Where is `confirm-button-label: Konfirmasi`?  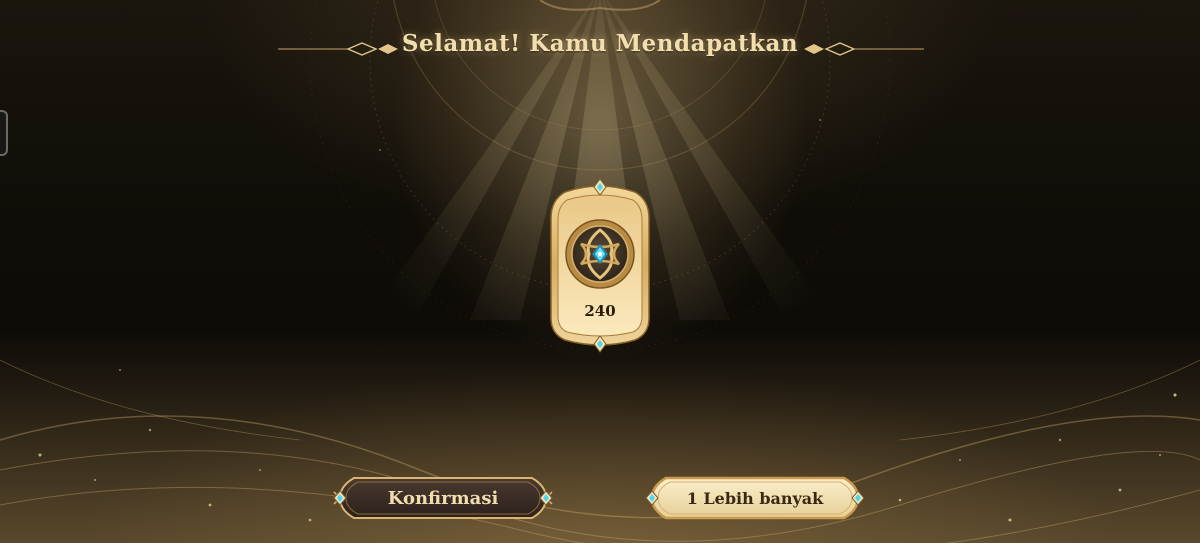
confirm-button-label: Konfirmasi is located at coordinates (443, 498).